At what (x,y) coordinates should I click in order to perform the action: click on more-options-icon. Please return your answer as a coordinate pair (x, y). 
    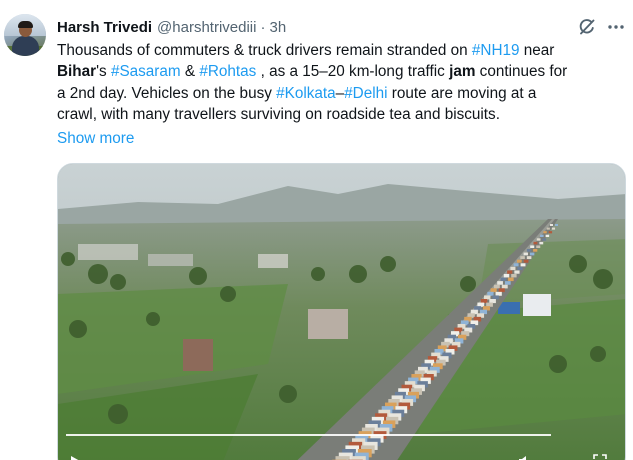
    Looking at the image, I should click on (616, 27).